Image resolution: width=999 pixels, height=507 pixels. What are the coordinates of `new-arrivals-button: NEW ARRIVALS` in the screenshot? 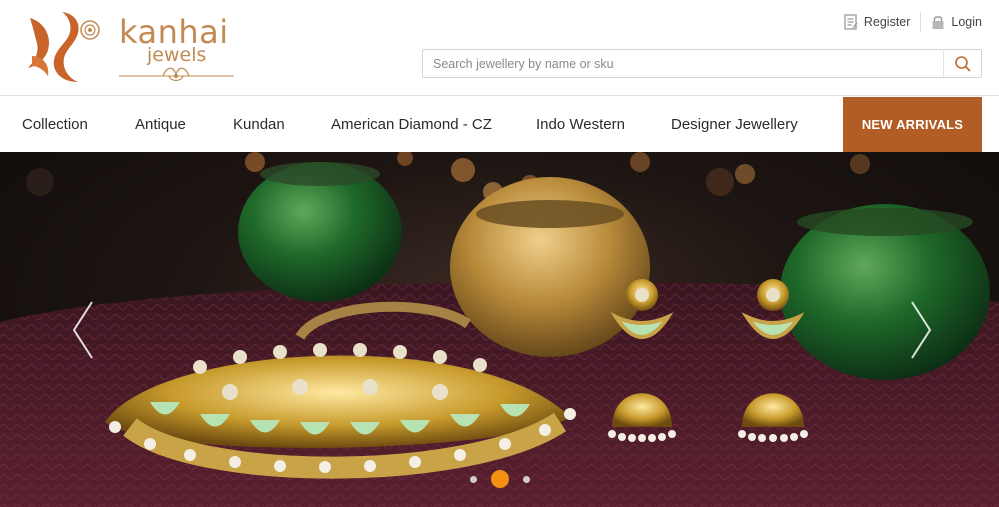 It's located at (912, 124).